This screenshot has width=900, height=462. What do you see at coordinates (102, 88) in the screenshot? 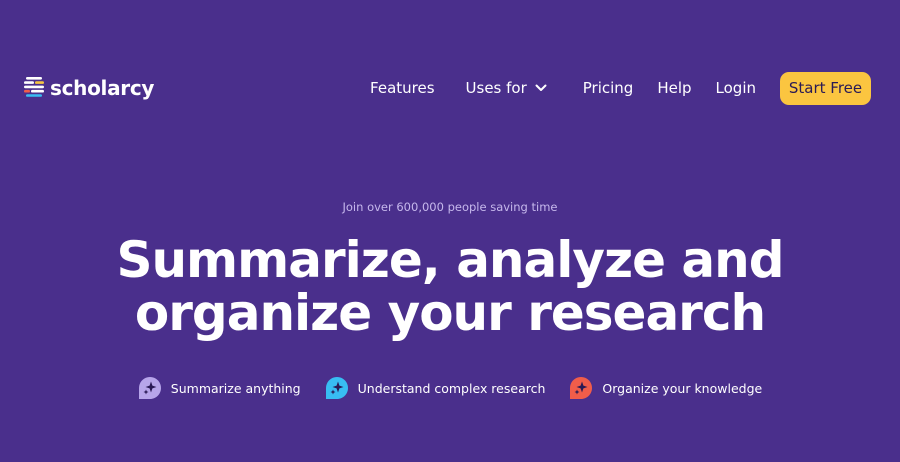
I see `logo-wordmark: scholarcy` at bounding box center [102, 88].